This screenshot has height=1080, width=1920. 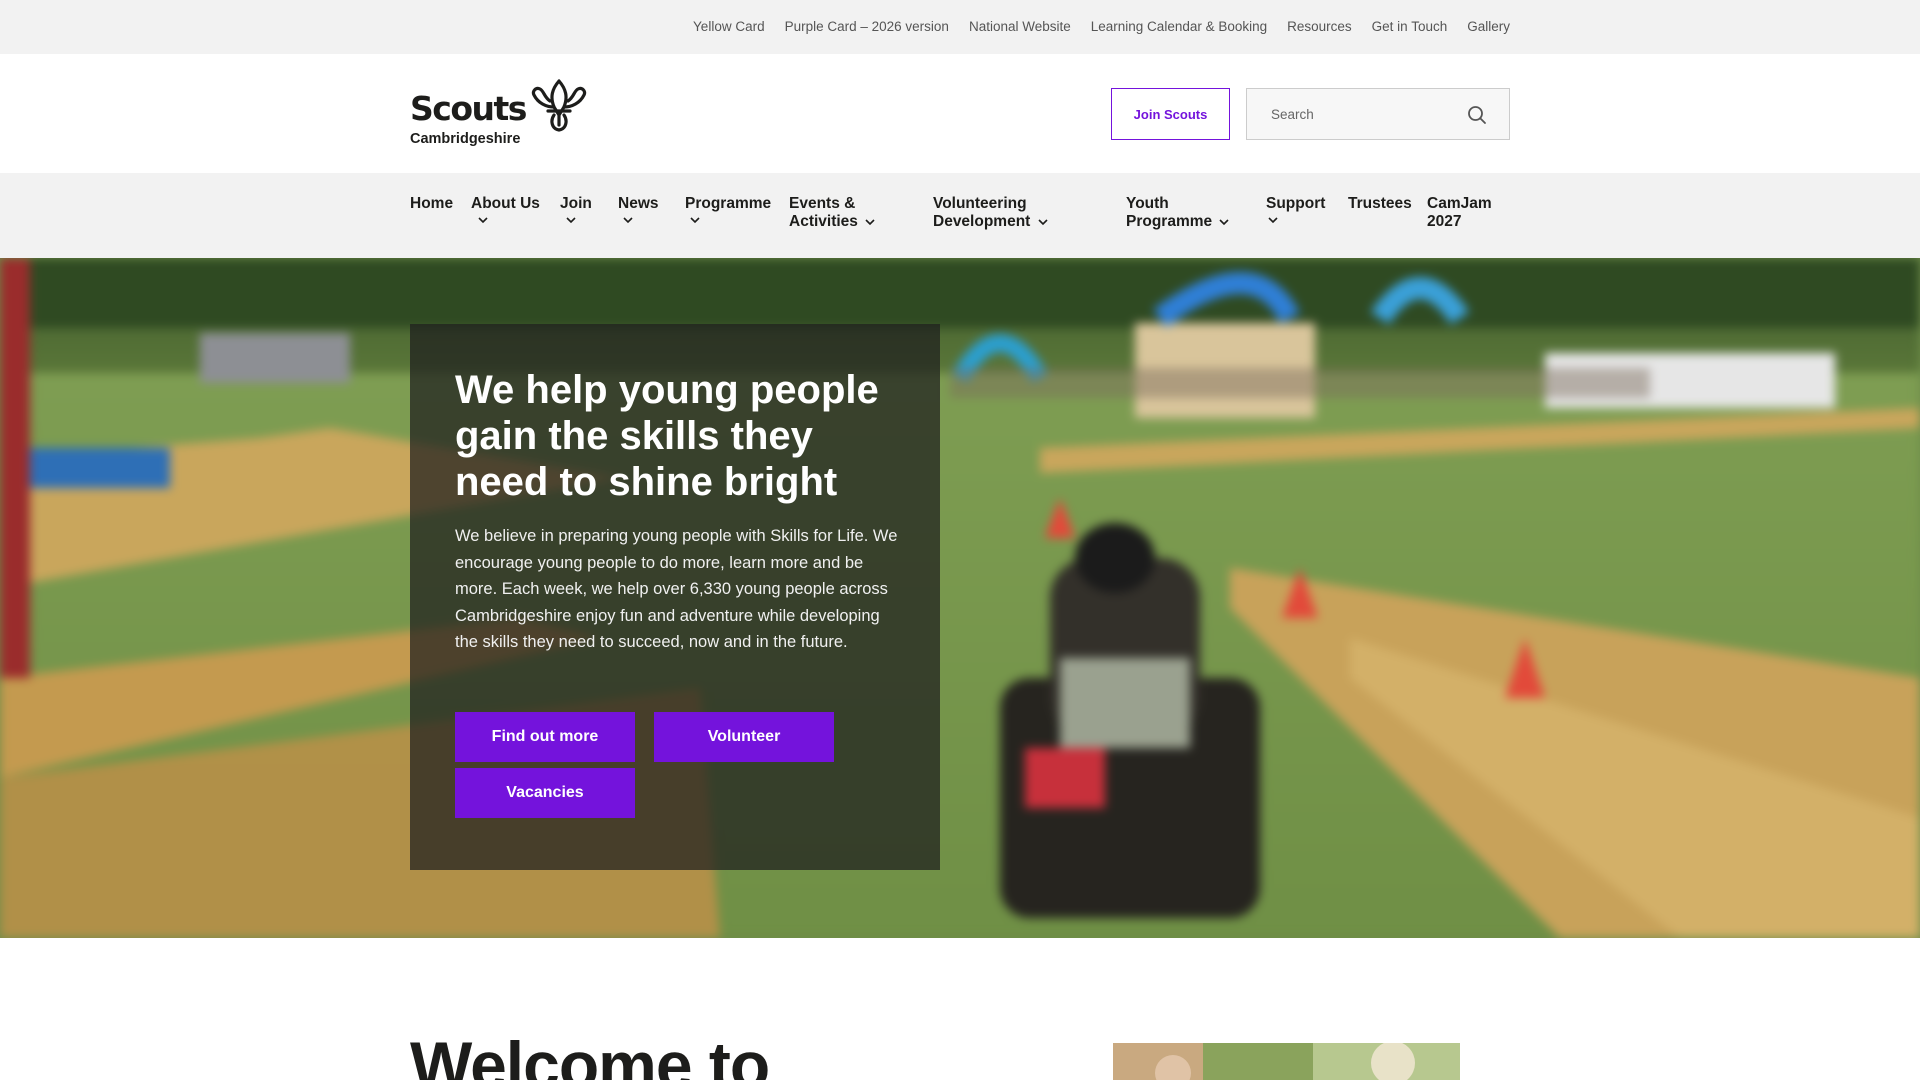 I want to click on find-out-more-button: Find out more, so click(x=545, y=737).